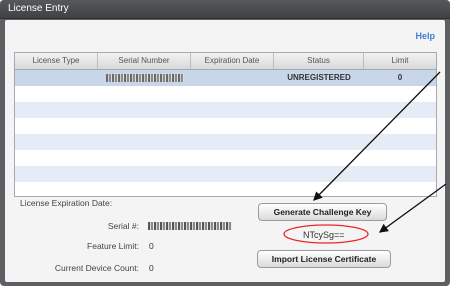 This screenshot has height=296, width=450. I want to click on device-count-value: 0, so click(151, 268).